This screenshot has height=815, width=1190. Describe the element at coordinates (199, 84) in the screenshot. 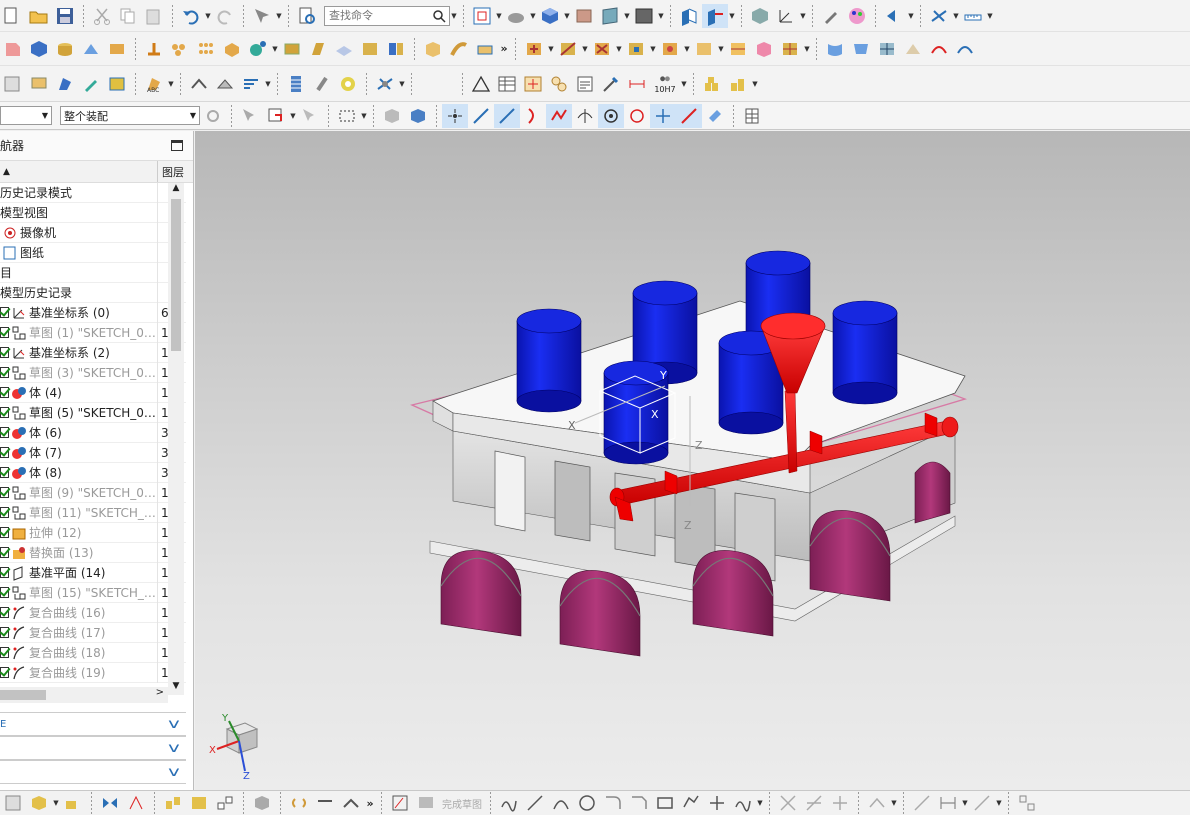

I see `analyze-surface-icon` at that location.